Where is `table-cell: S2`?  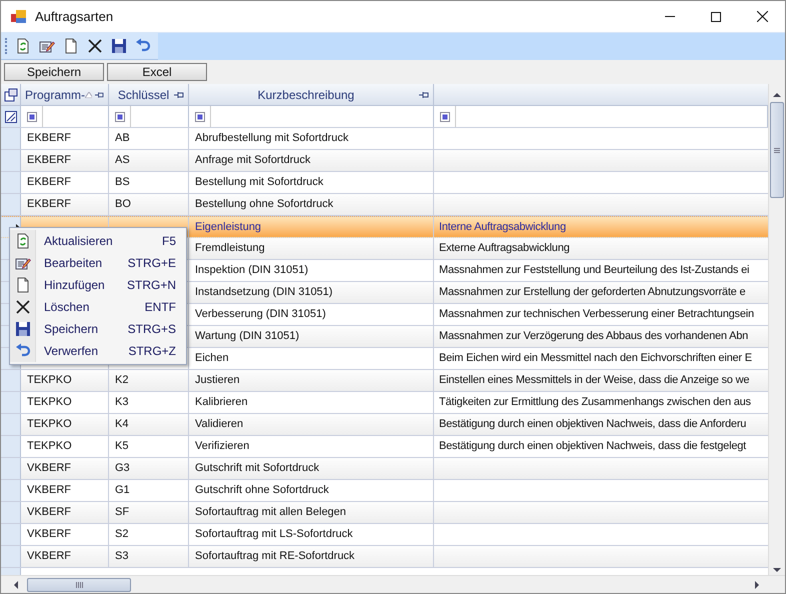 table-cell: S2 is located at coordinates (149, 534).